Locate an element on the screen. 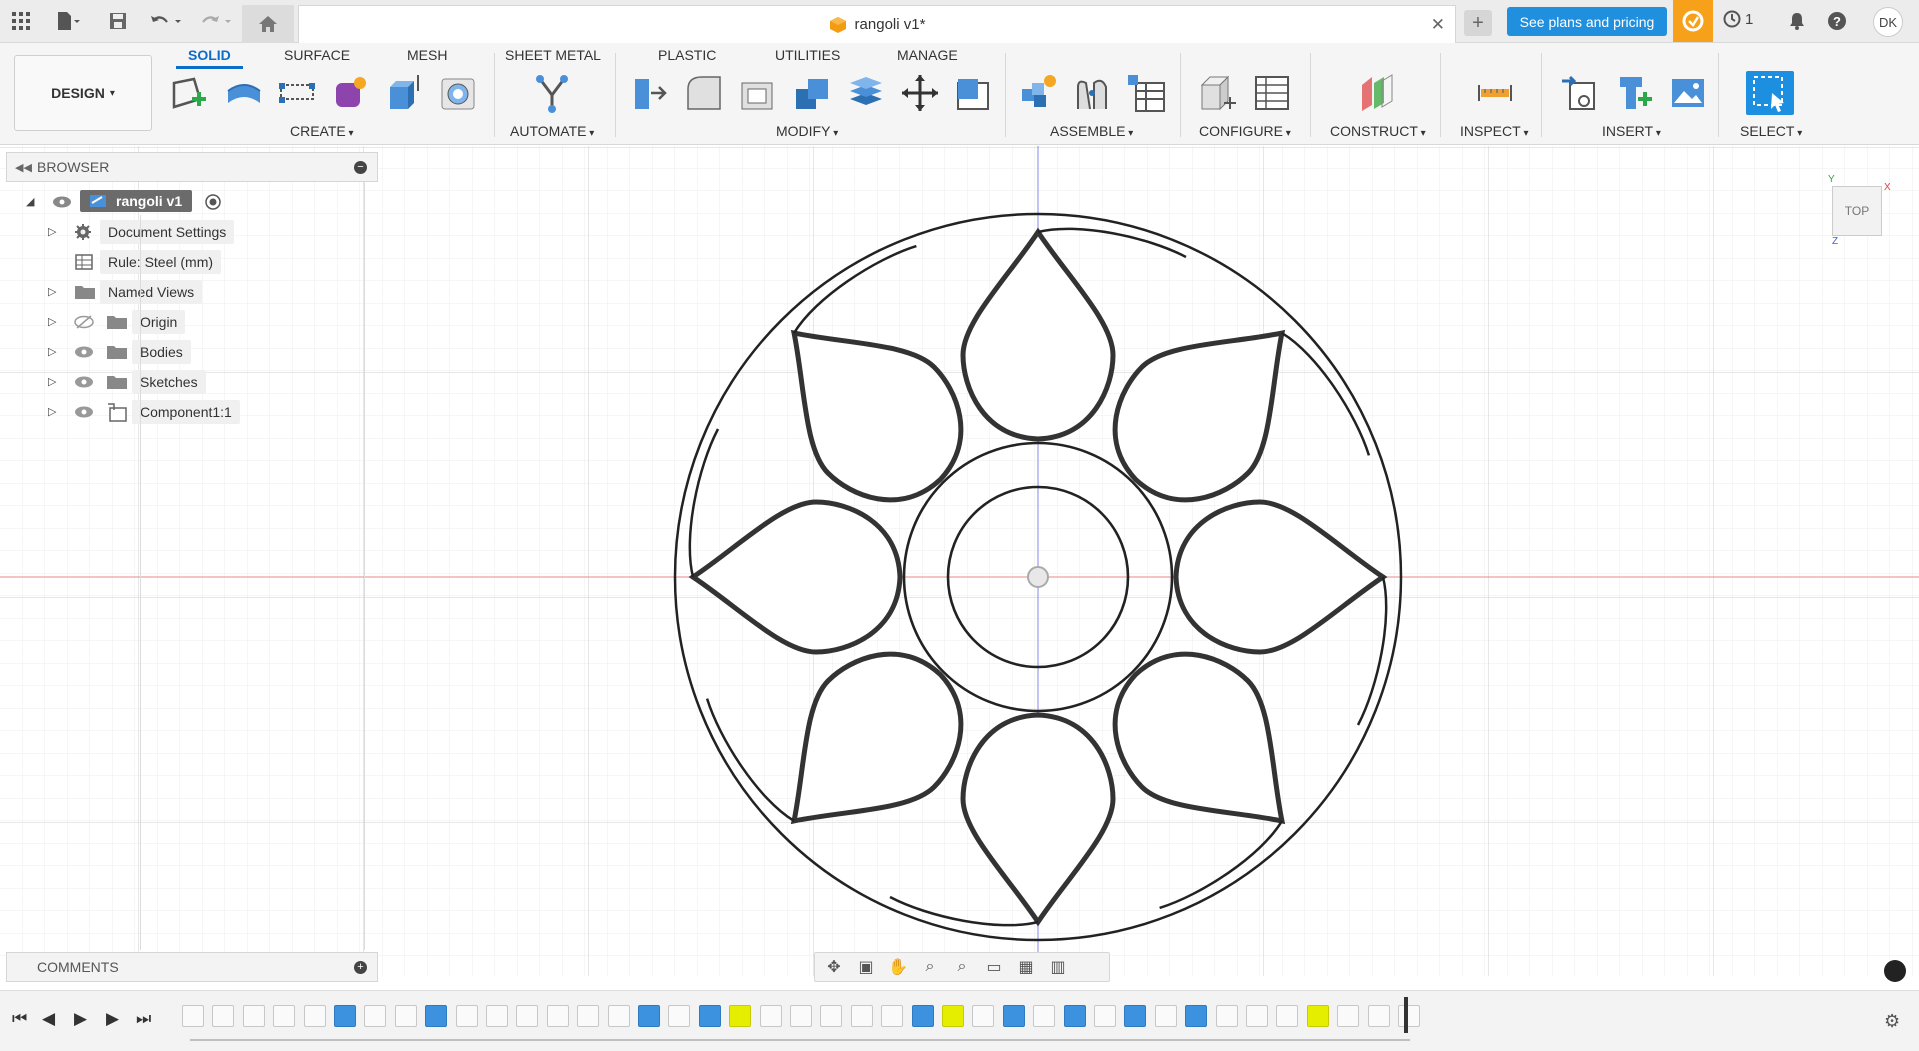 This screenshot has height=1051, width=1919. text-command-icon is located at coordinates (1895, 971).